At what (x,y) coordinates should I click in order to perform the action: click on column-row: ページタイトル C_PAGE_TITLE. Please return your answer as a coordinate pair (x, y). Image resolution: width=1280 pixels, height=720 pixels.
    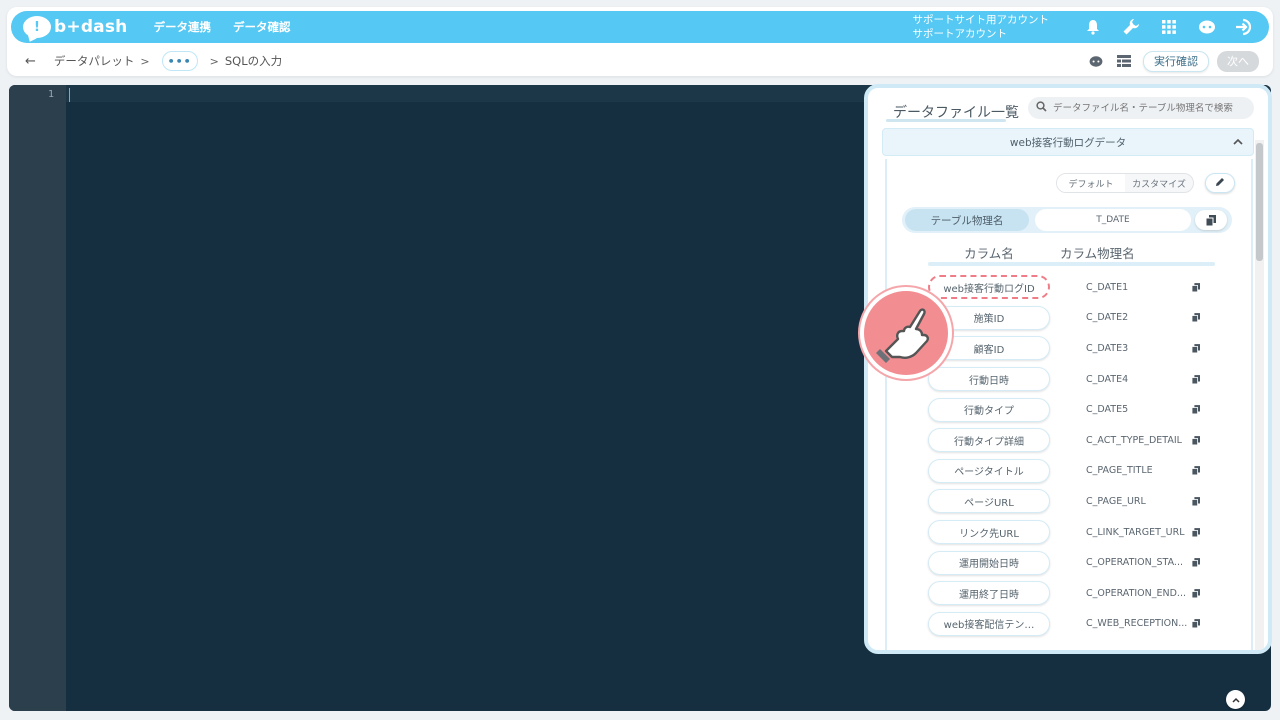
    Looking at the image, I should click on (1078, 471).